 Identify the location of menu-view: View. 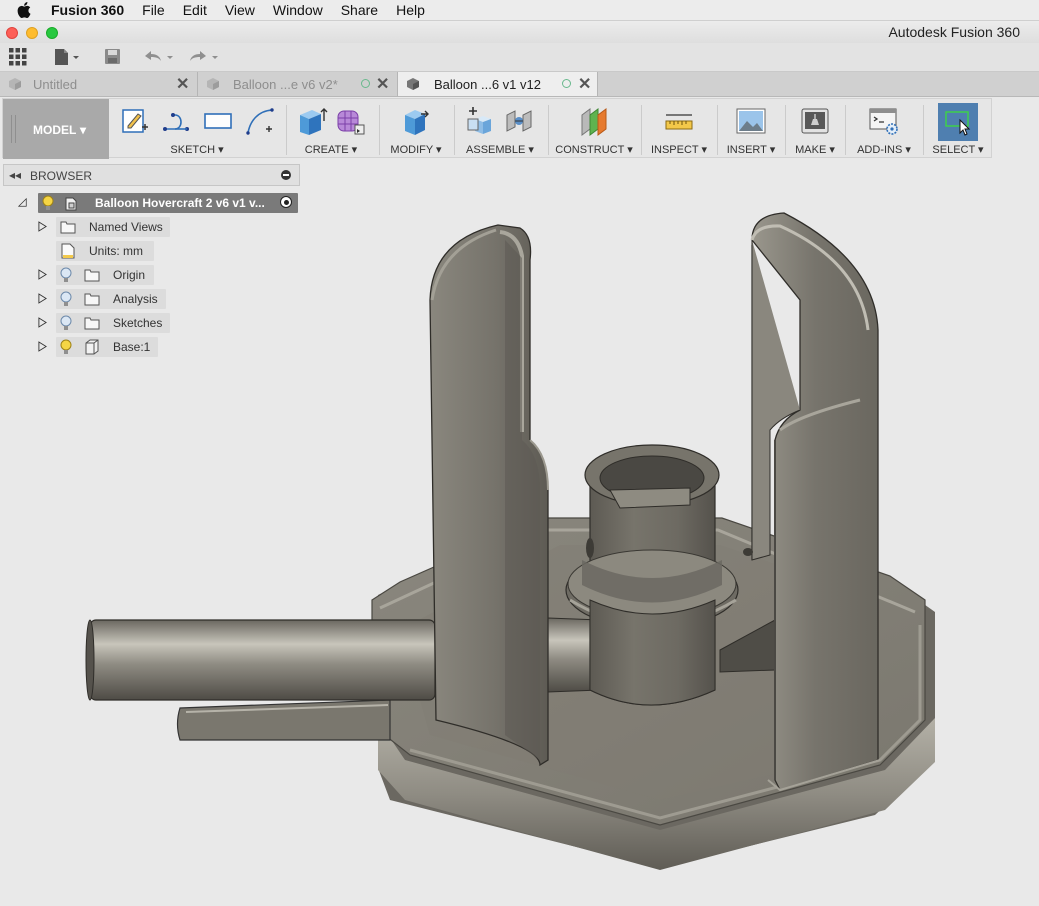
(240, 10).